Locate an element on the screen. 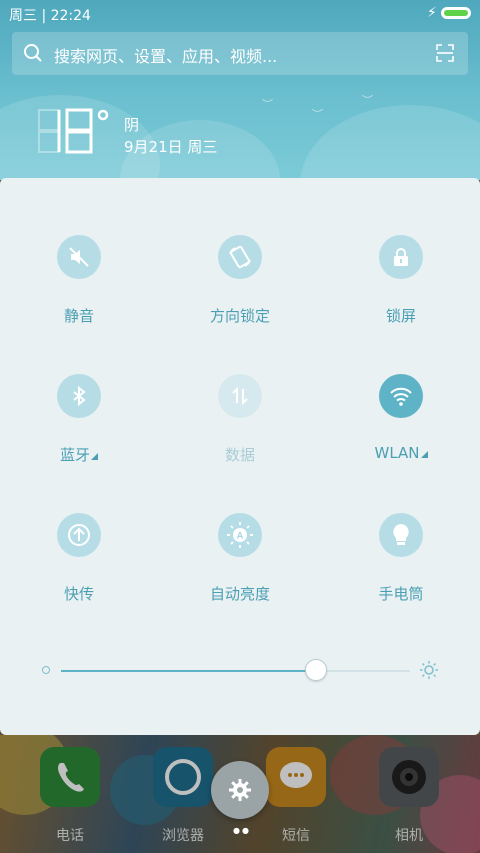 The image size is (480, 853). toggle-auto-brightness: A 自动亮度 is located at coordinates (240, 558).